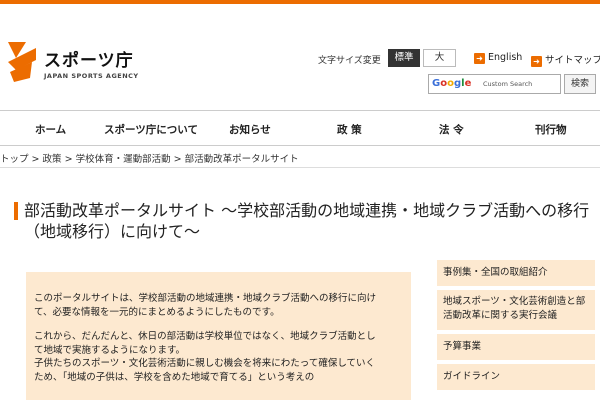 The width and height of the screenshot is (600, 400). I want to click on org-name-en: JAPAN SPORTS AGENCY, so click(91, 76).